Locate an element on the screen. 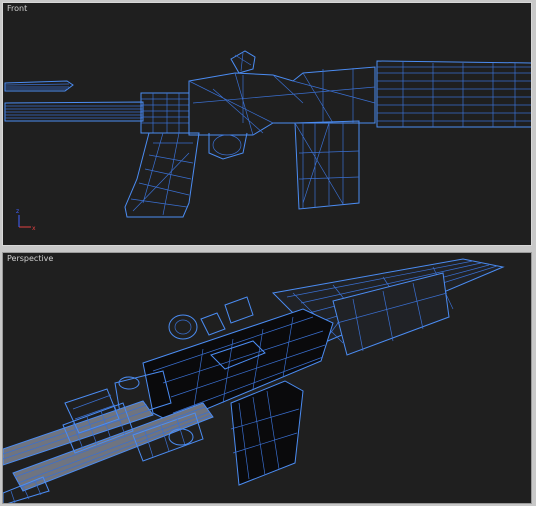 This screenshot has height=506, width=536. handguard is located at coordinates (453, 94).